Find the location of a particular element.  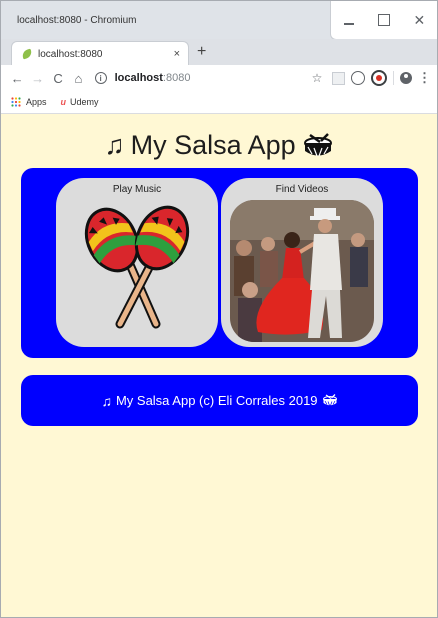

bookmark-udemy: u Udemy is located at coordinates (78, 102).